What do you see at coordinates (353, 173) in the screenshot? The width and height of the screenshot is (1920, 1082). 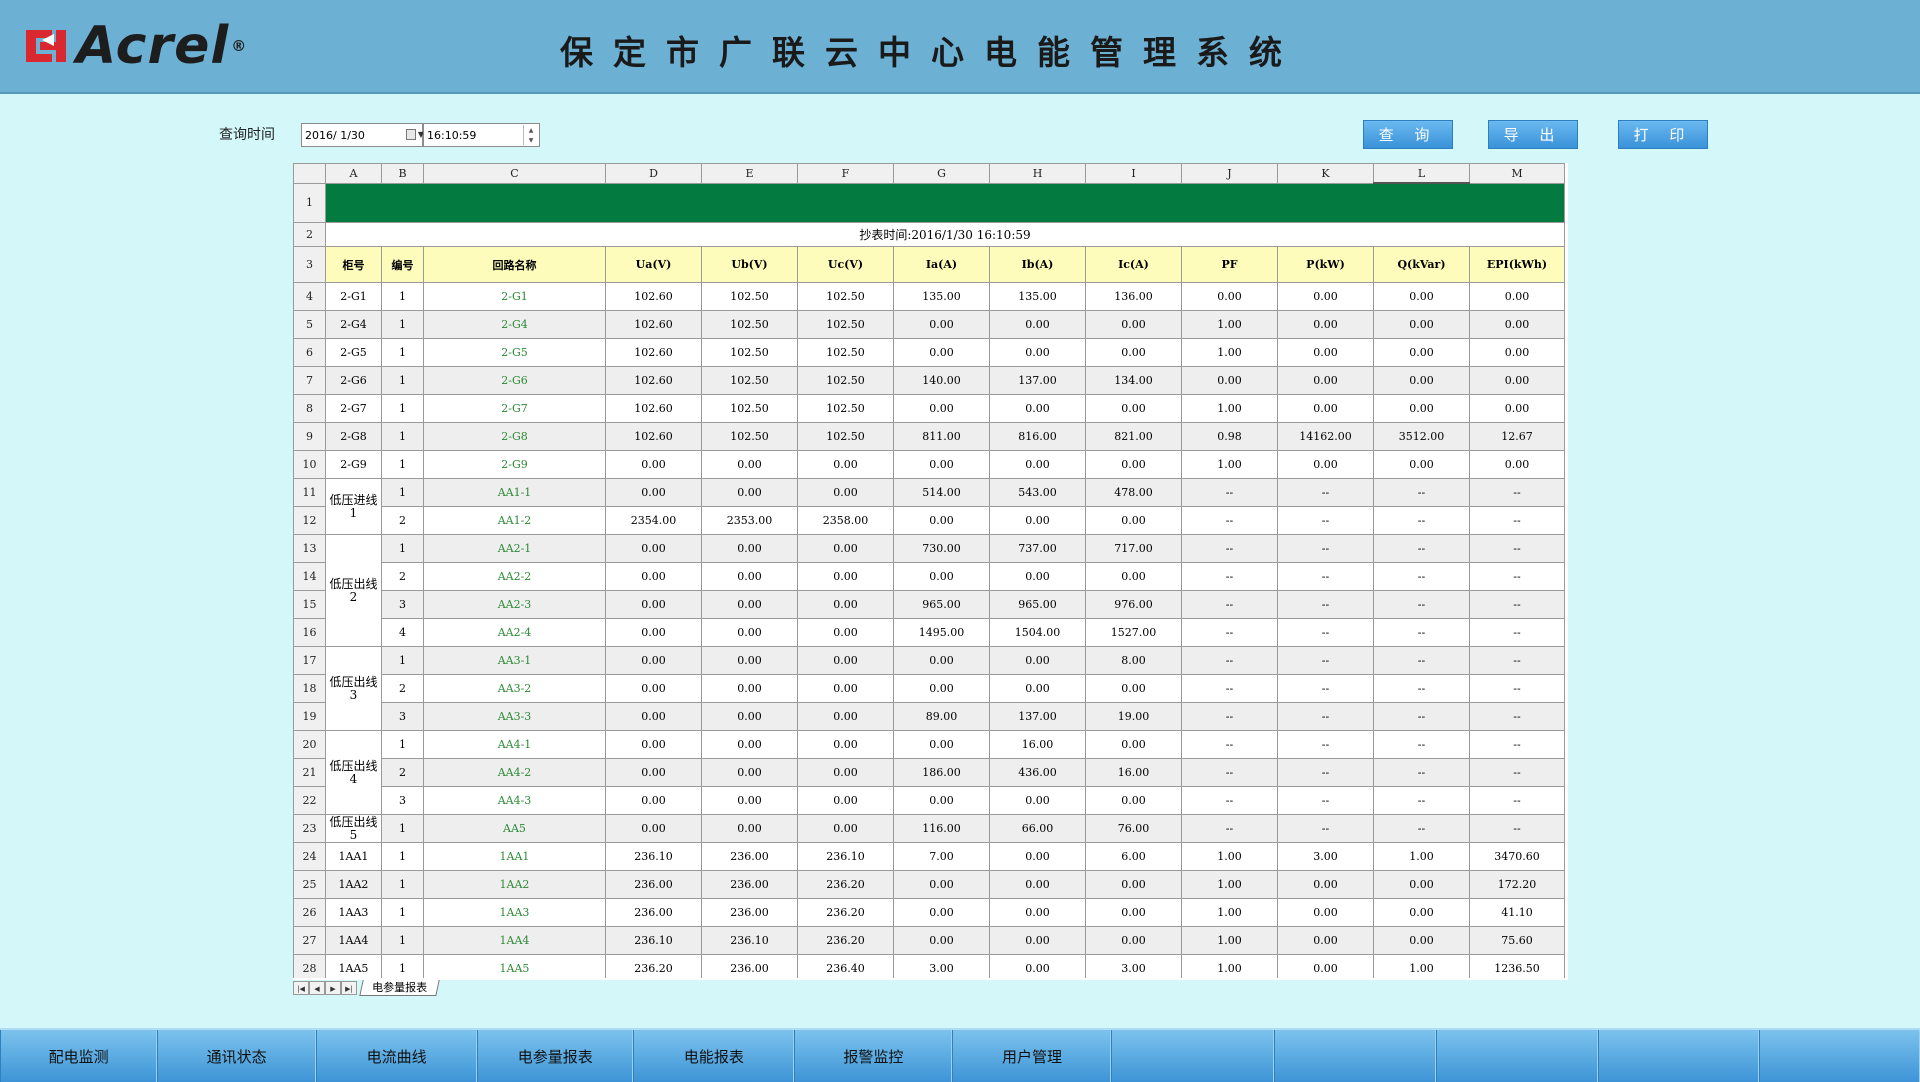 I see `column-header: A` at bounding box center [353, 173].